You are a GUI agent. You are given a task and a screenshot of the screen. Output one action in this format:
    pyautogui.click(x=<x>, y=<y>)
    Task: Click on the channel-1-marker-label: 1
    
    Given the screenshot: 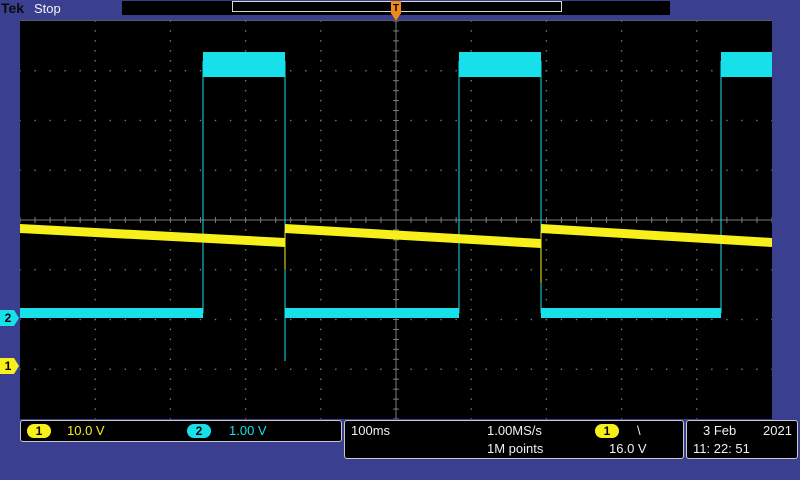 What is the action you would take?
    pyautogui.click(x=8, y=366)
    